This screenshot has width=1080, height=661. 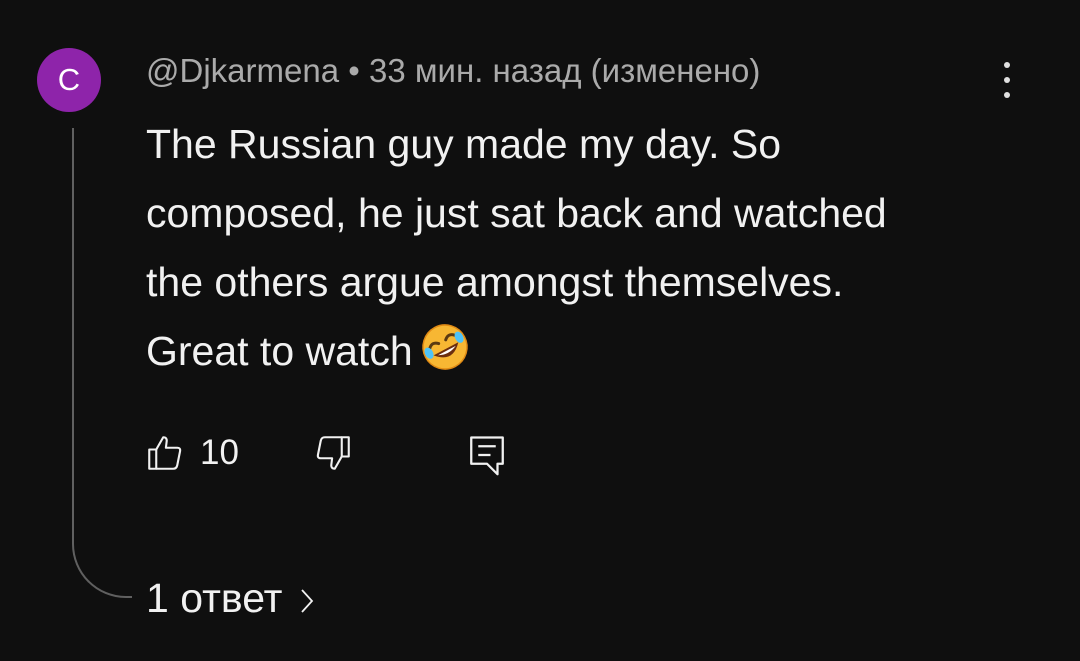 What do you see at coordinates (214, 598) in the screenshot?
I see `replies-label: 1 ответ` at bounding box center [214, 598].